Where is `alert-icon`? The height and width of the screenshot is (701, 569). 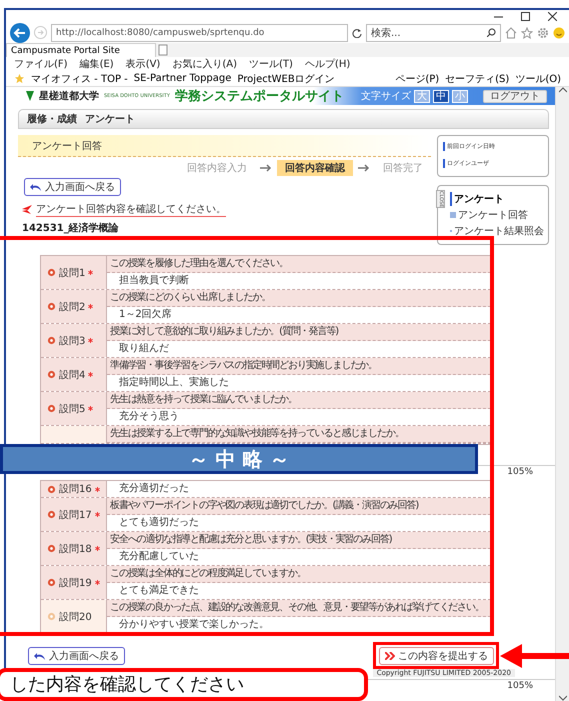
alert-icon is located at coordinates (27, 209).